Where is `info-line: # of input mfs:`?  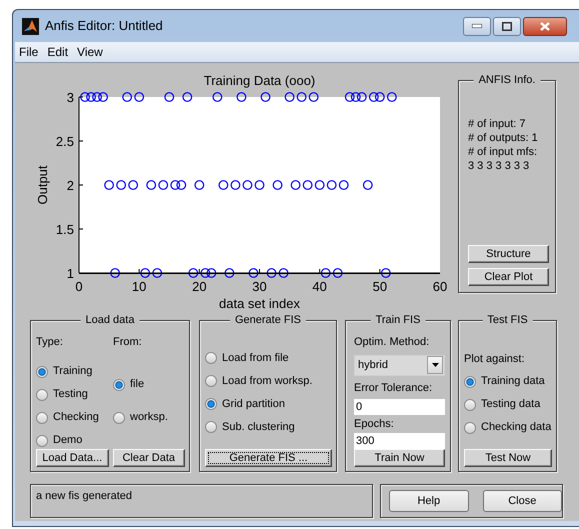 info-line: # of input mfs: is located at coordinates (503, 152).